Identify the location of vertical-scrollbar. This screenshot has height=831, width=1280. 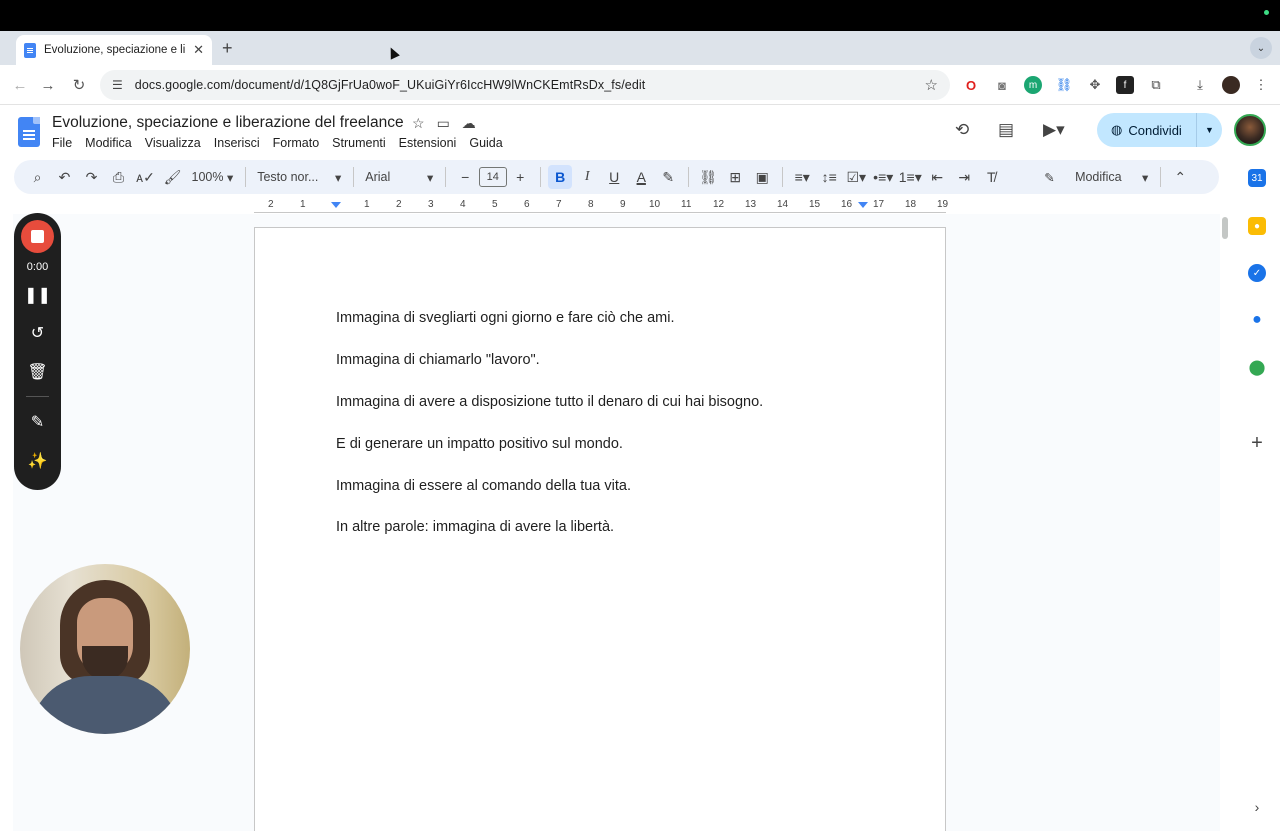
(1225, 228).